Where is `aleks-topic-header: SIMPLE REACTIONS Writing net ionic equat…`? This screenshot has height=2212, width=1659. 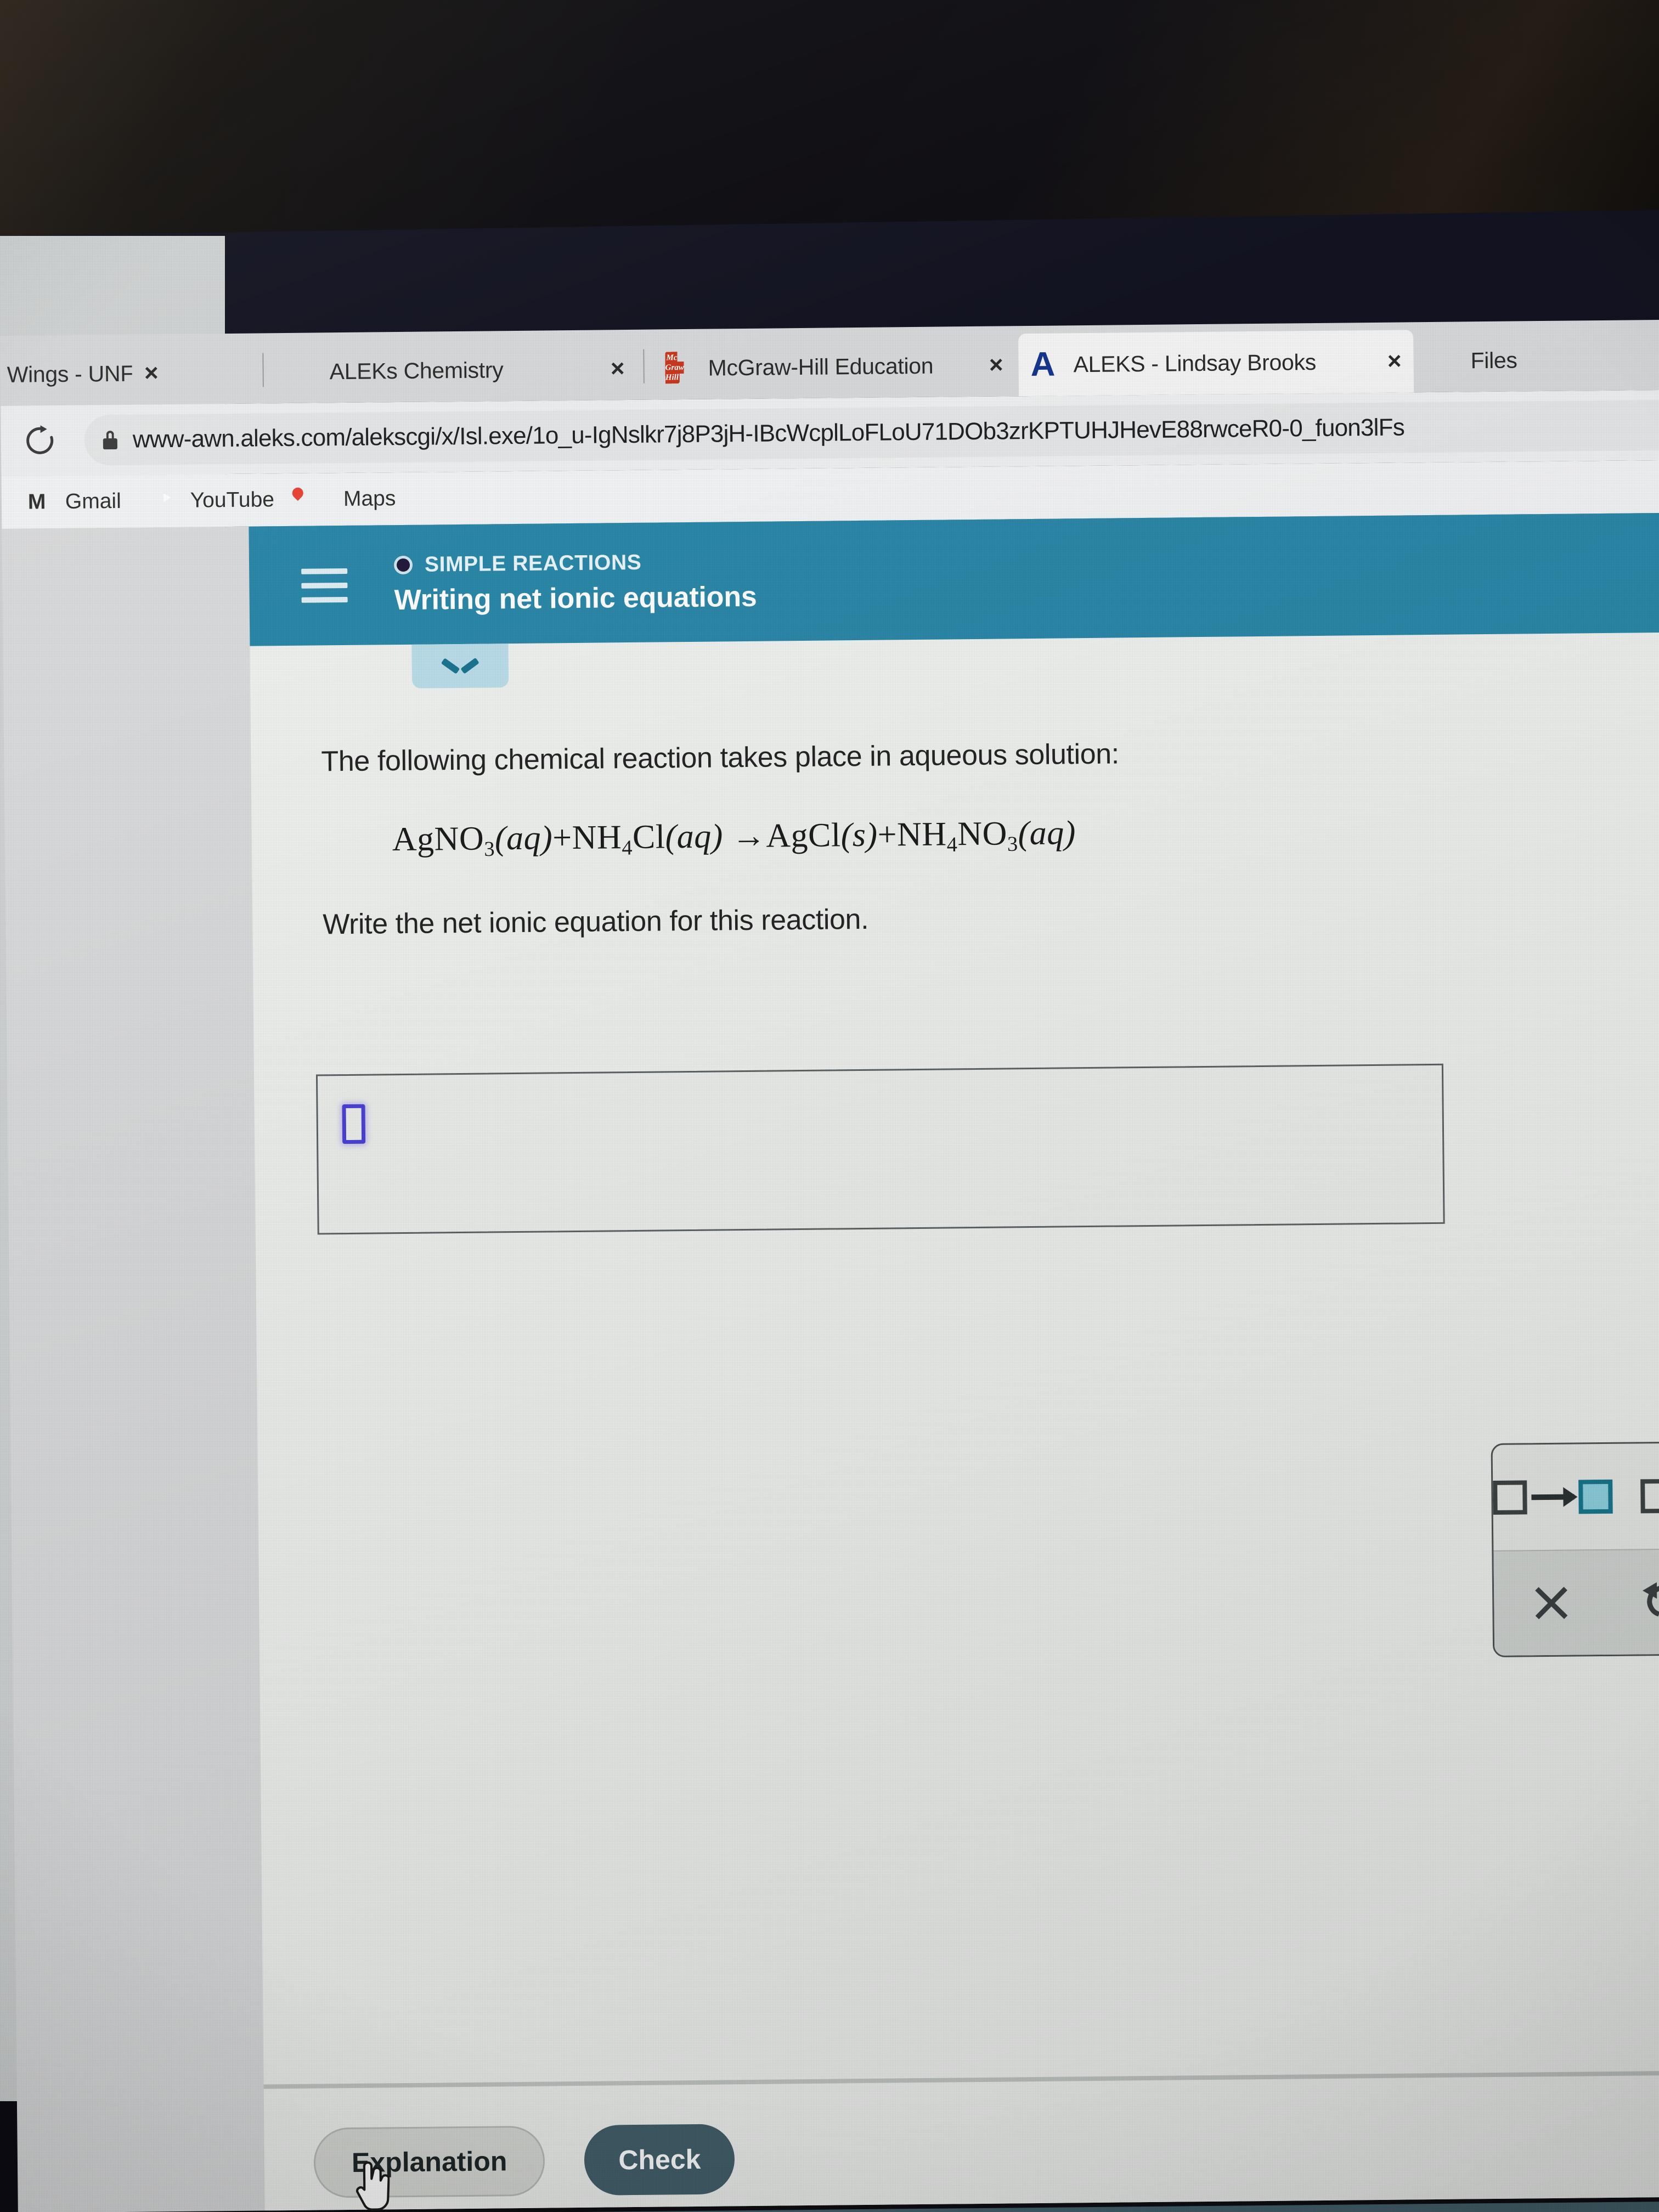
aleks-topic-header: SIMPLE REACTIONS Writing net ionic equat… is located at coordinates (954, 579).